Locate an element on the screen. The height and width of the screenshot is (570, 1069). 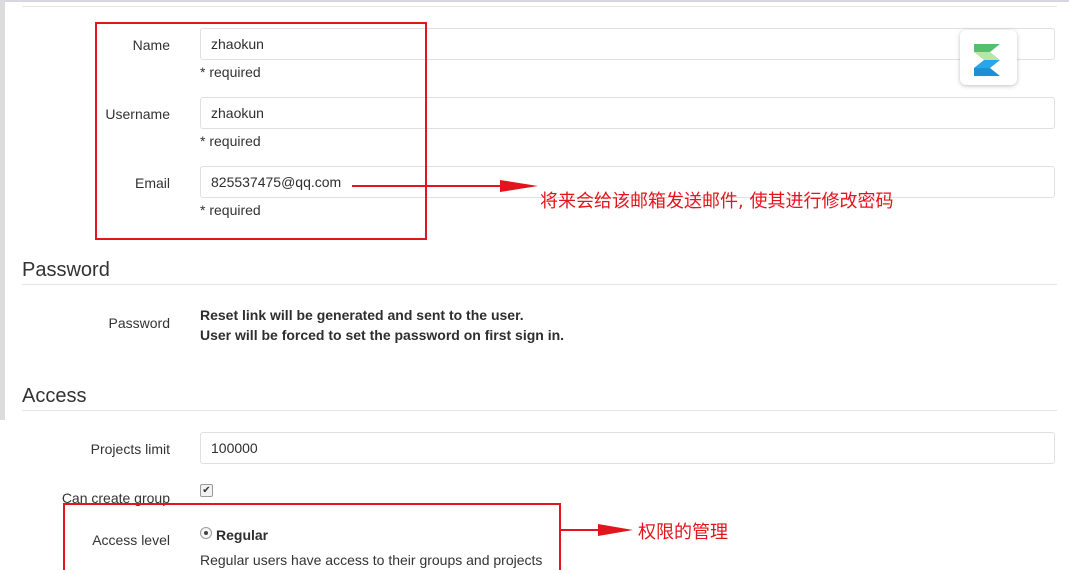
top-divider is located at coordinates (539, 6).